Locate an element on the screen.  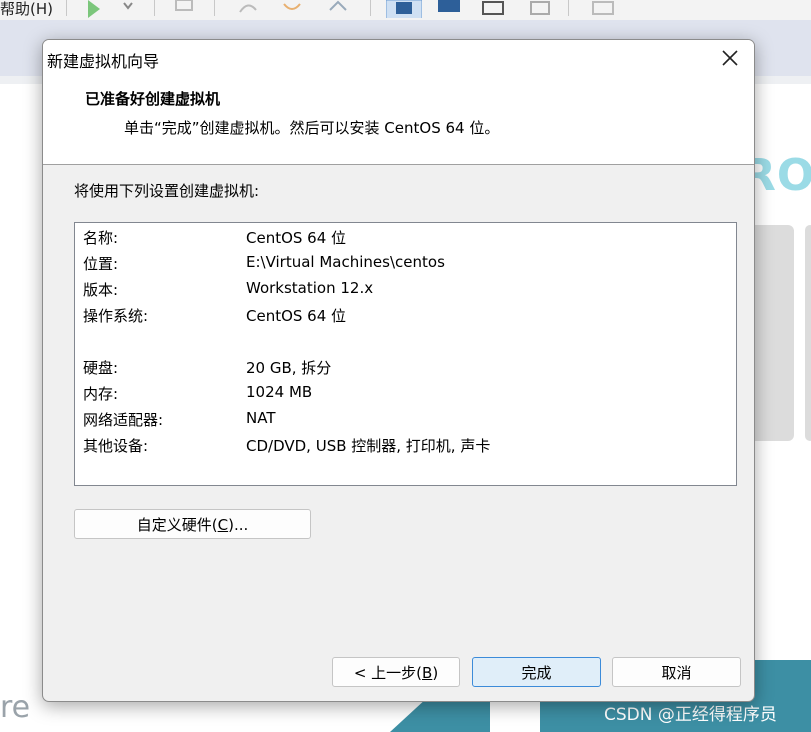
play-icon is located at coordinates (97, 9).